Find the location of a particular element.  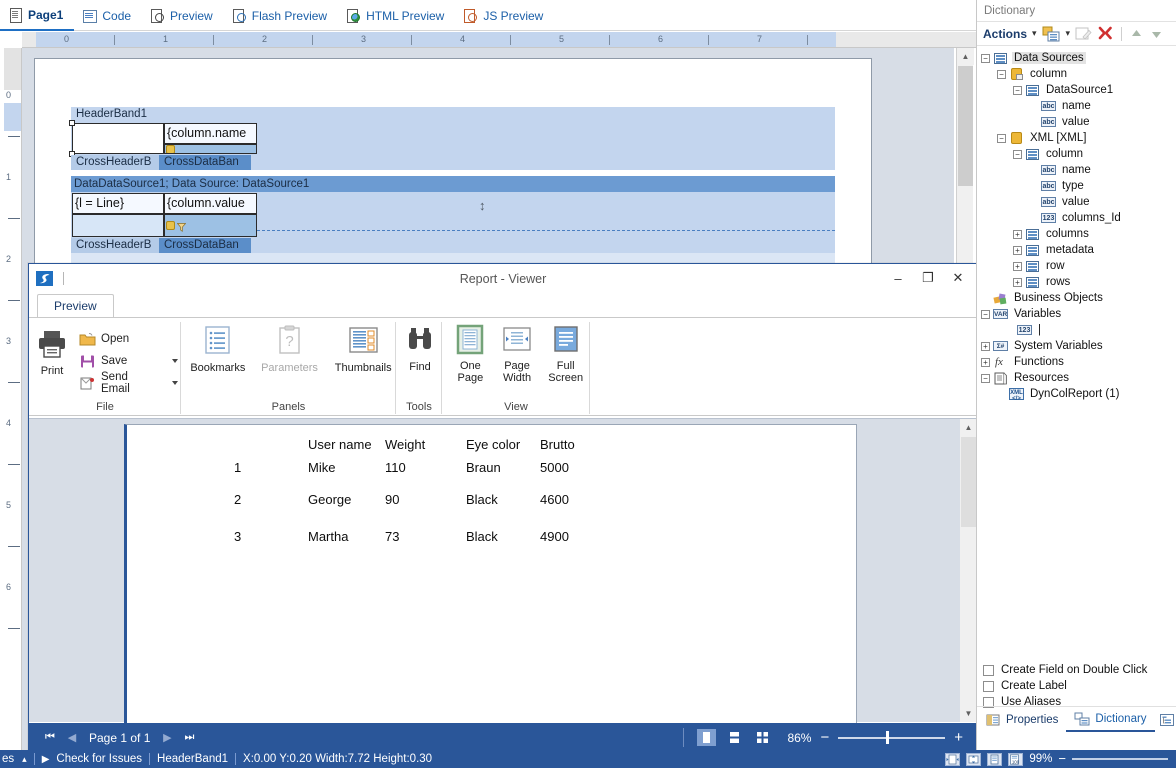

tree-node-system-variables: + Σ# System Variables is located at coordinates (1076, 346).